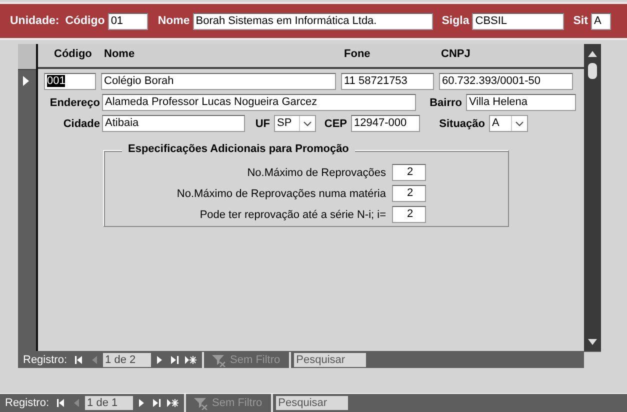 This screenshot has width=627, height=412. What do you see at coordinates (456, 54) in the screenshot?
I see `column-header: CNPJ` at bounding box center [456, 54].